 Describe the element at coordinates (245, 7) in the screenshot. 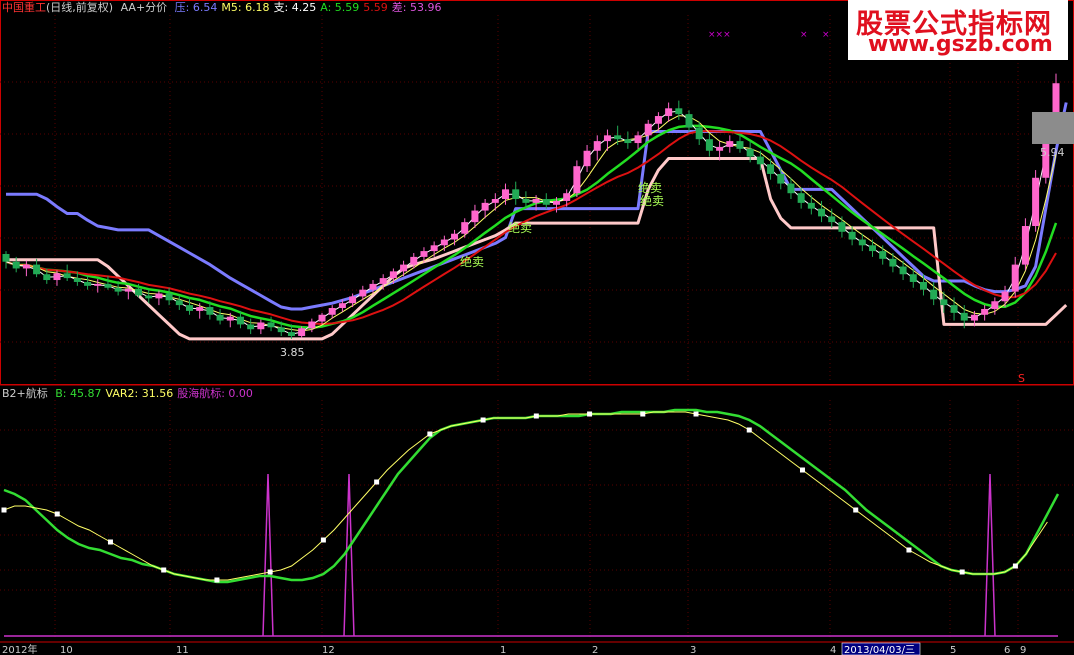

I see `top-item-1: M5: 6.18` at that location.